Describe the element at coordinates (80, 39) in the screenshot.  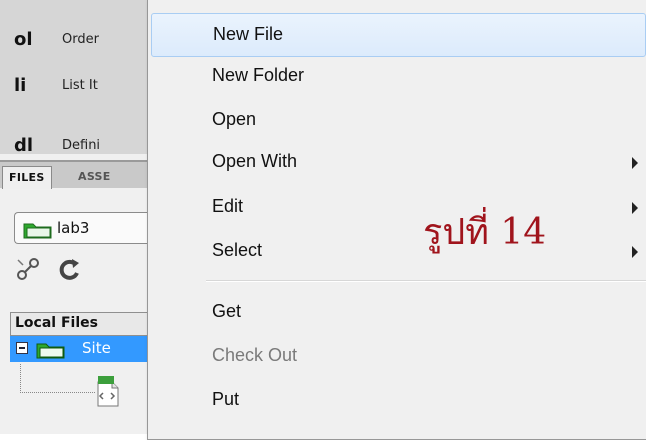
I see `insert-item-label: Order` at that location.